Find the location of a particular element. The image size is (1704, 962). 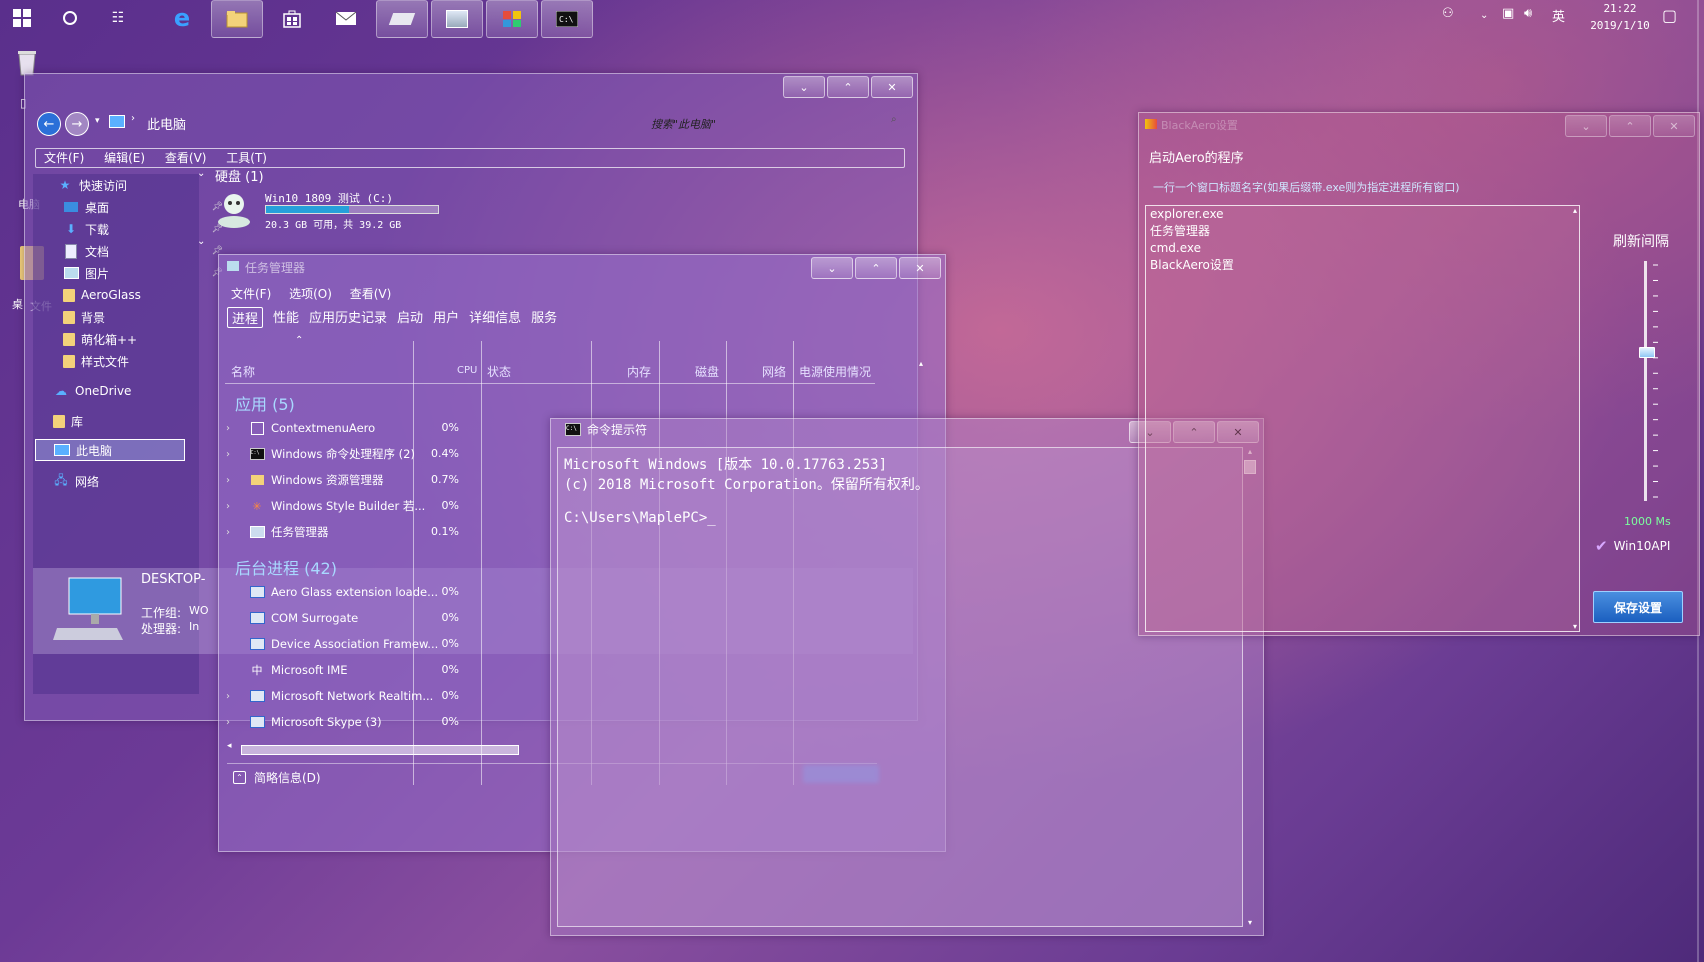

col-memory: 内存 is located at coordinates (639, 371).